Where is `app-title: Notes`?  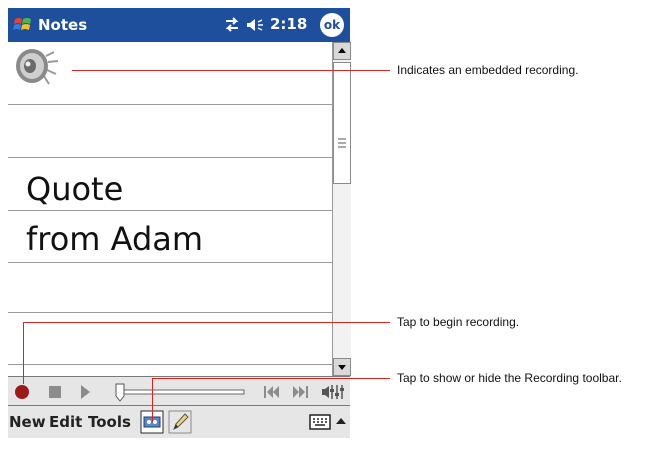
app-title: Notes is located at coordinates (63, 25).